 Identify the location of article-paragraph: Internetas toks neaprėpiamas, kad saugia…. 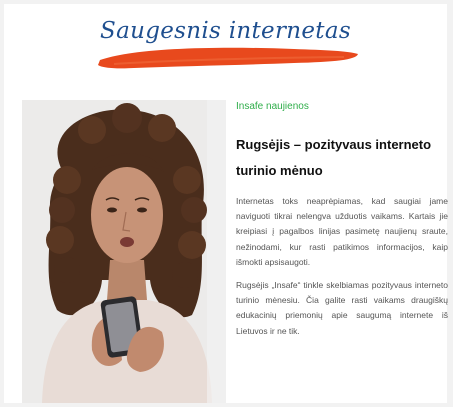
(342, 231).